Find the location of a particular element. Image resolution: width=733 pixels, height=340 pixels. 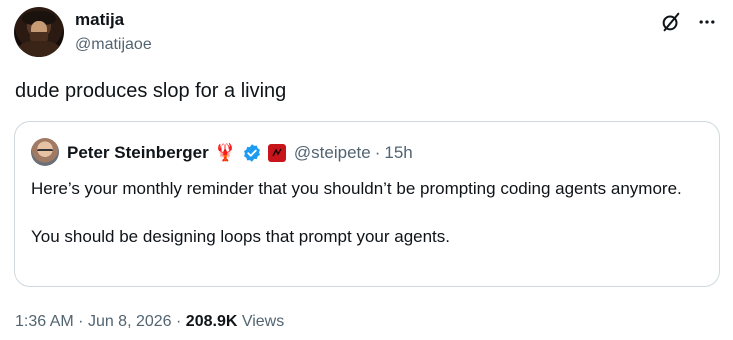

tweet-meta: 1:36 AM · Jun 8, 2026 · 208.9K Views is located at coordinates (149, 322).